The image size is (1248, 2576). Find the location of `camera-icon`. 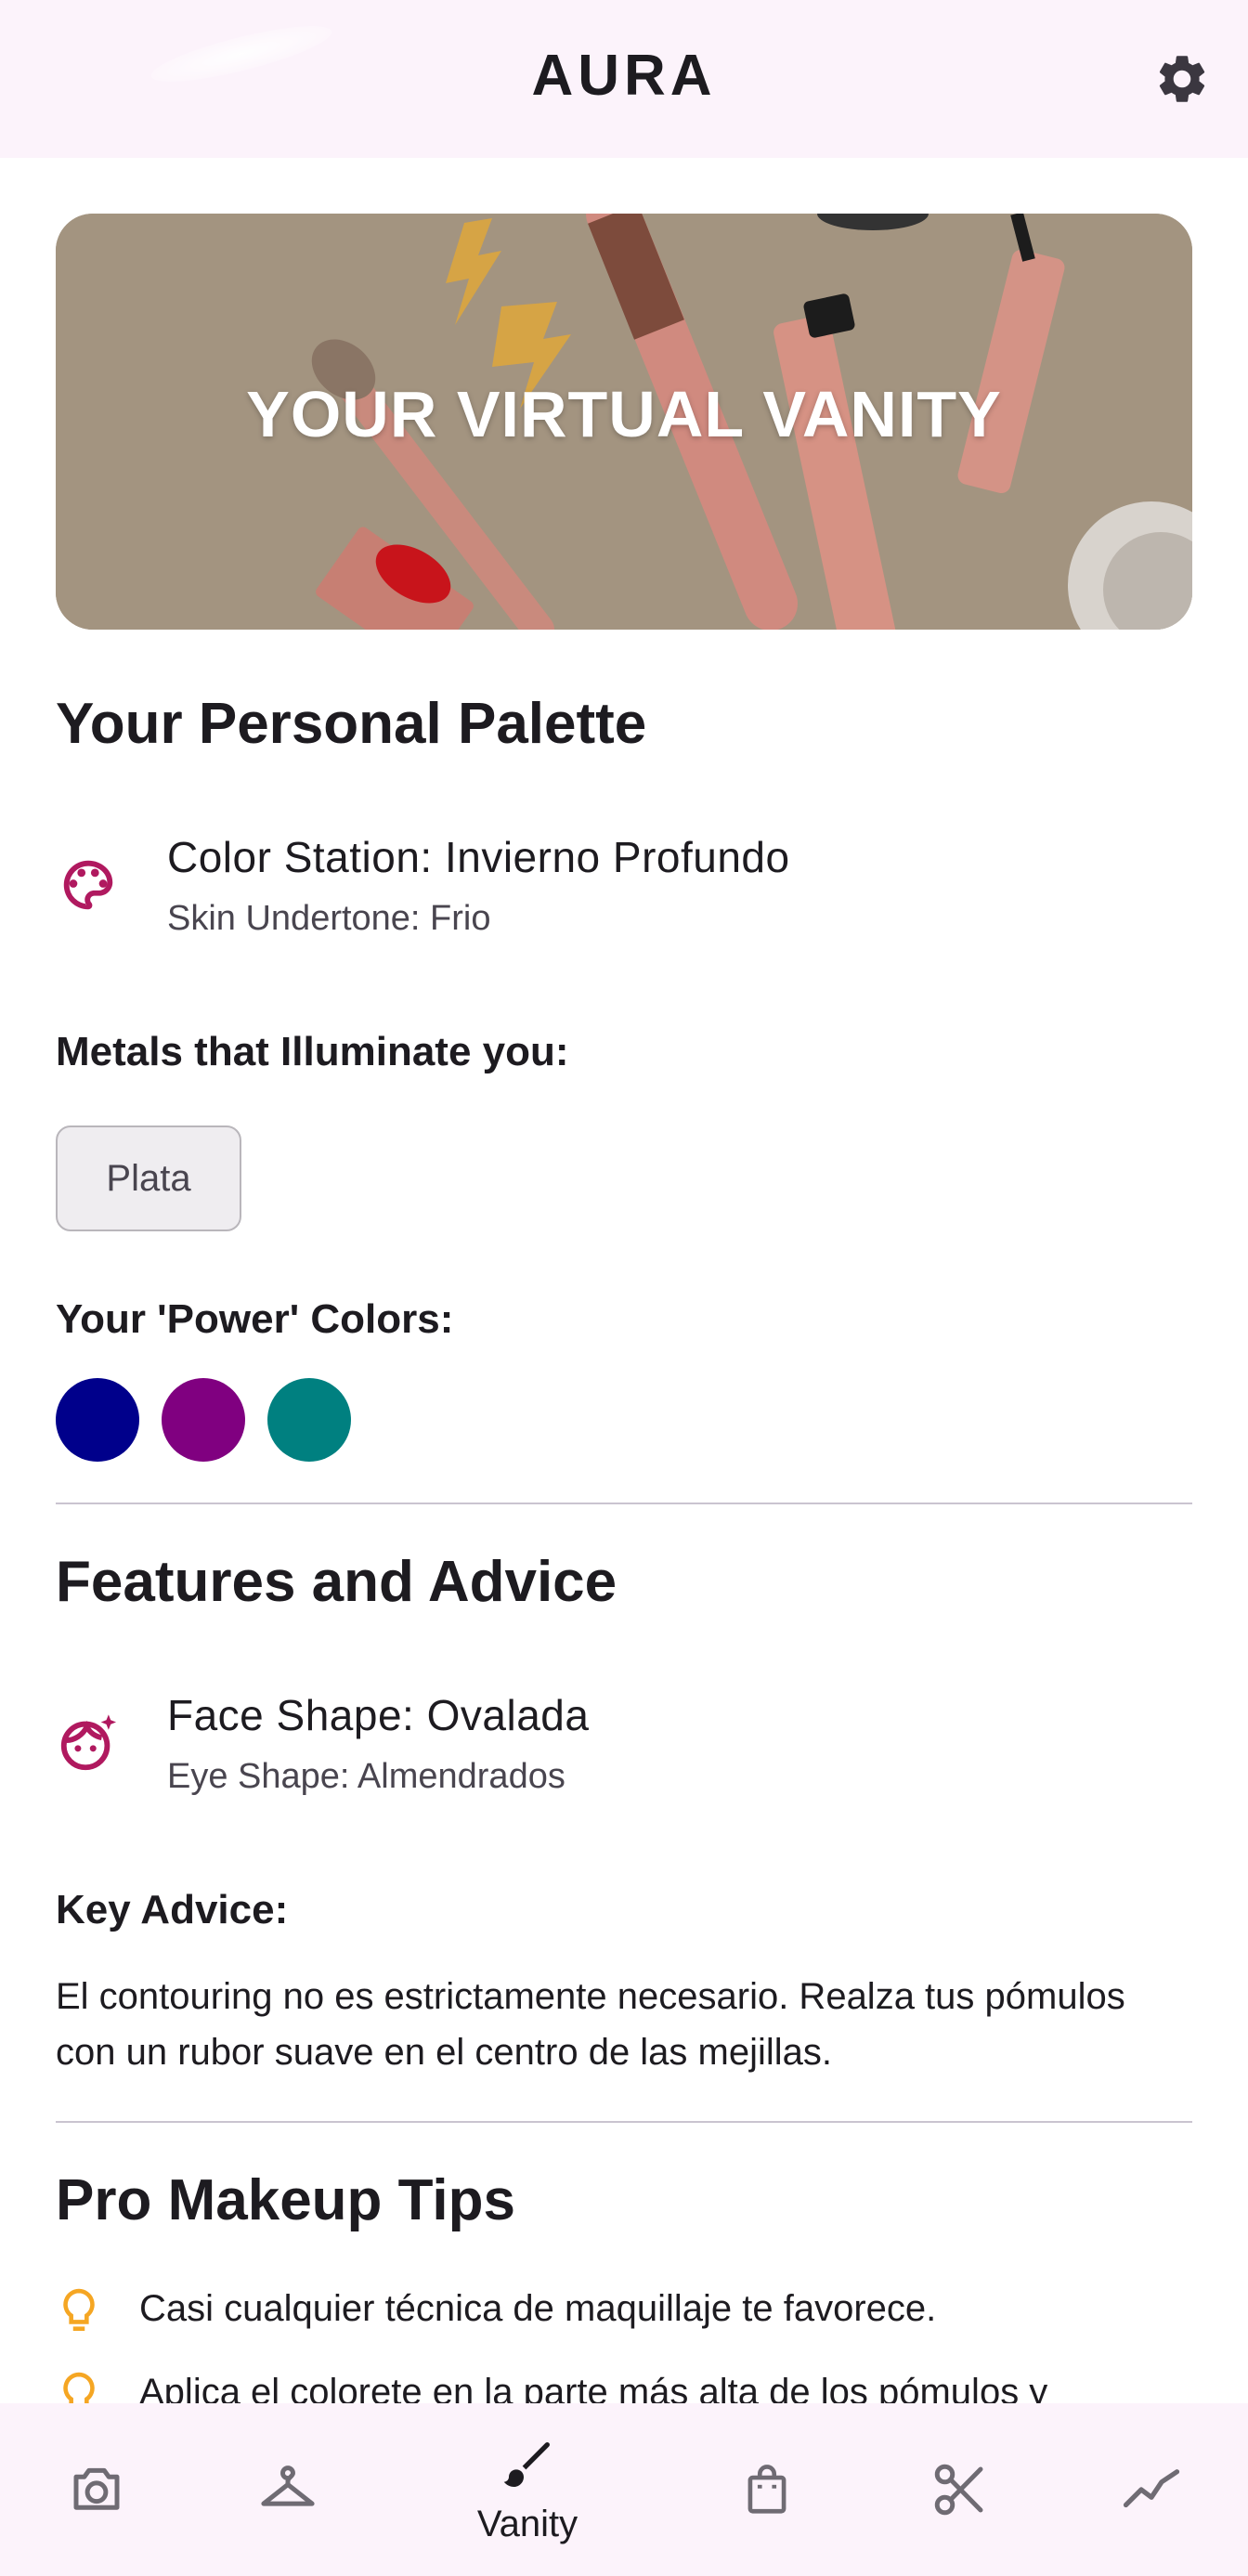

camera-icon is located at coordinates (96, 2488).